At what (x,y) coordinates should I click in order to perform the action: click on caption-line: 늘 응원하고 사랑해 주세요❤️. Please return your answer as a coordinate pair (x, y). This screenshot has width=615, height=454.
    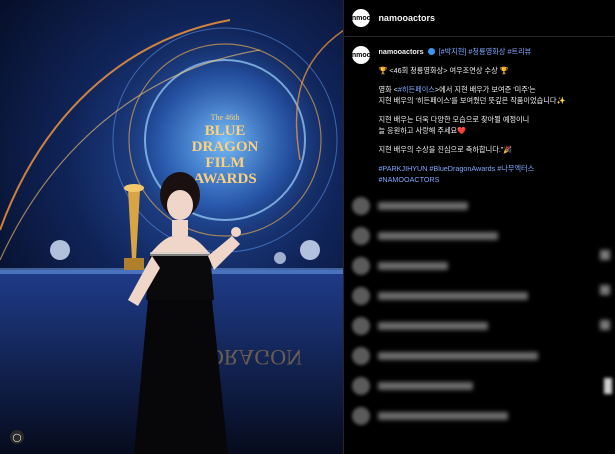
    Looking at the image, I should click on (422, 130).